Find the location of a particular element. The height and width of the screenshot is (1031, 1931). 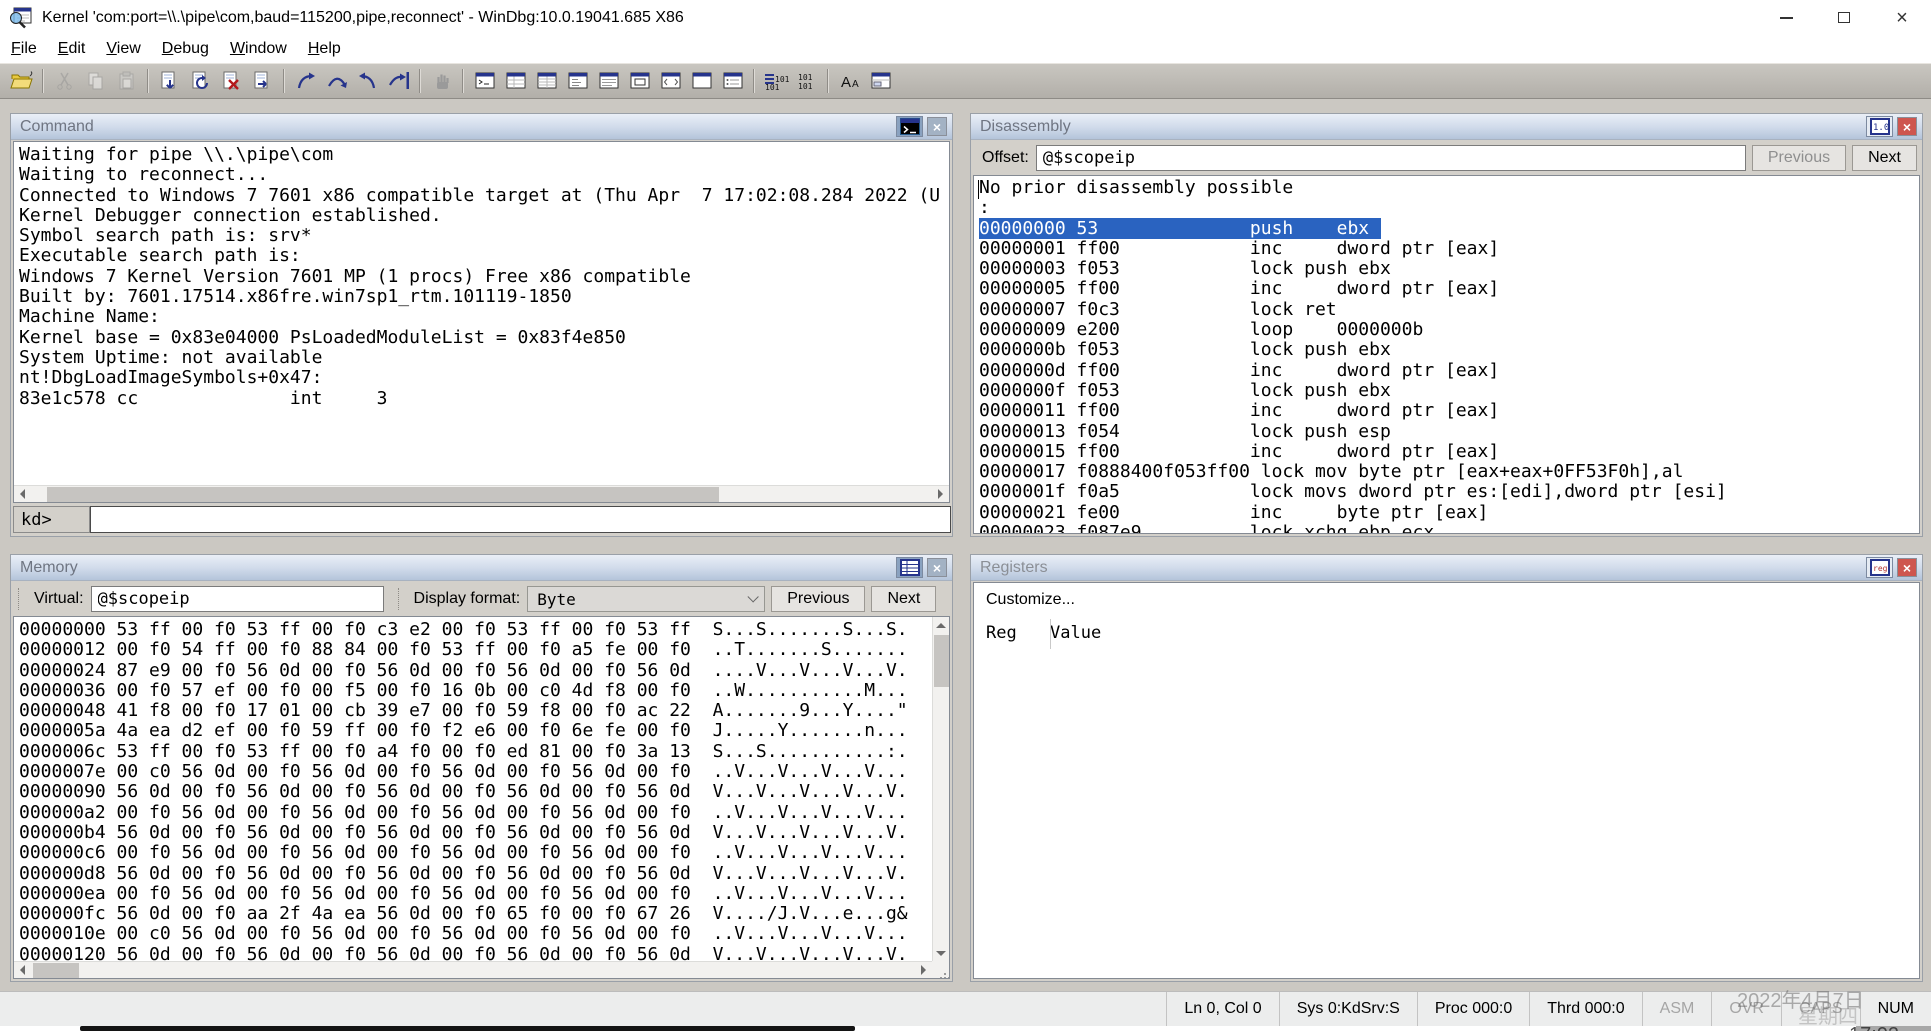

disassembly-line: 0000000f f053 lock push ebx is located at coordinates (1449, 390).